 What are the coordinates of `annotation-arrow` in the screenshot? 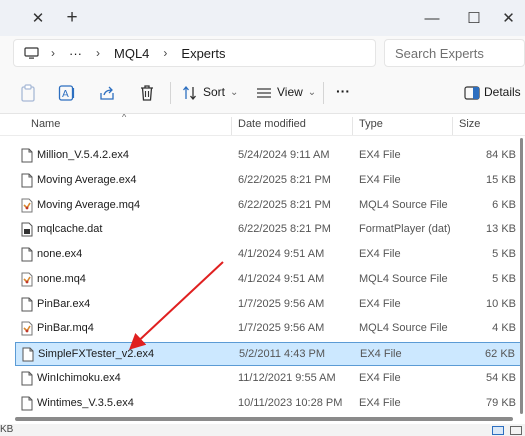 It's located at (176, 305).